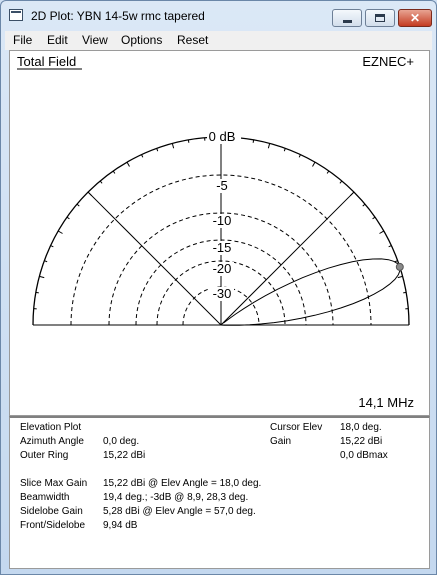 The height and width of the screenshot is (575, 437). What do you see at coordinates (16, 15) in the screenshot?
I see `window-icon` at bounding box center [16, 15].